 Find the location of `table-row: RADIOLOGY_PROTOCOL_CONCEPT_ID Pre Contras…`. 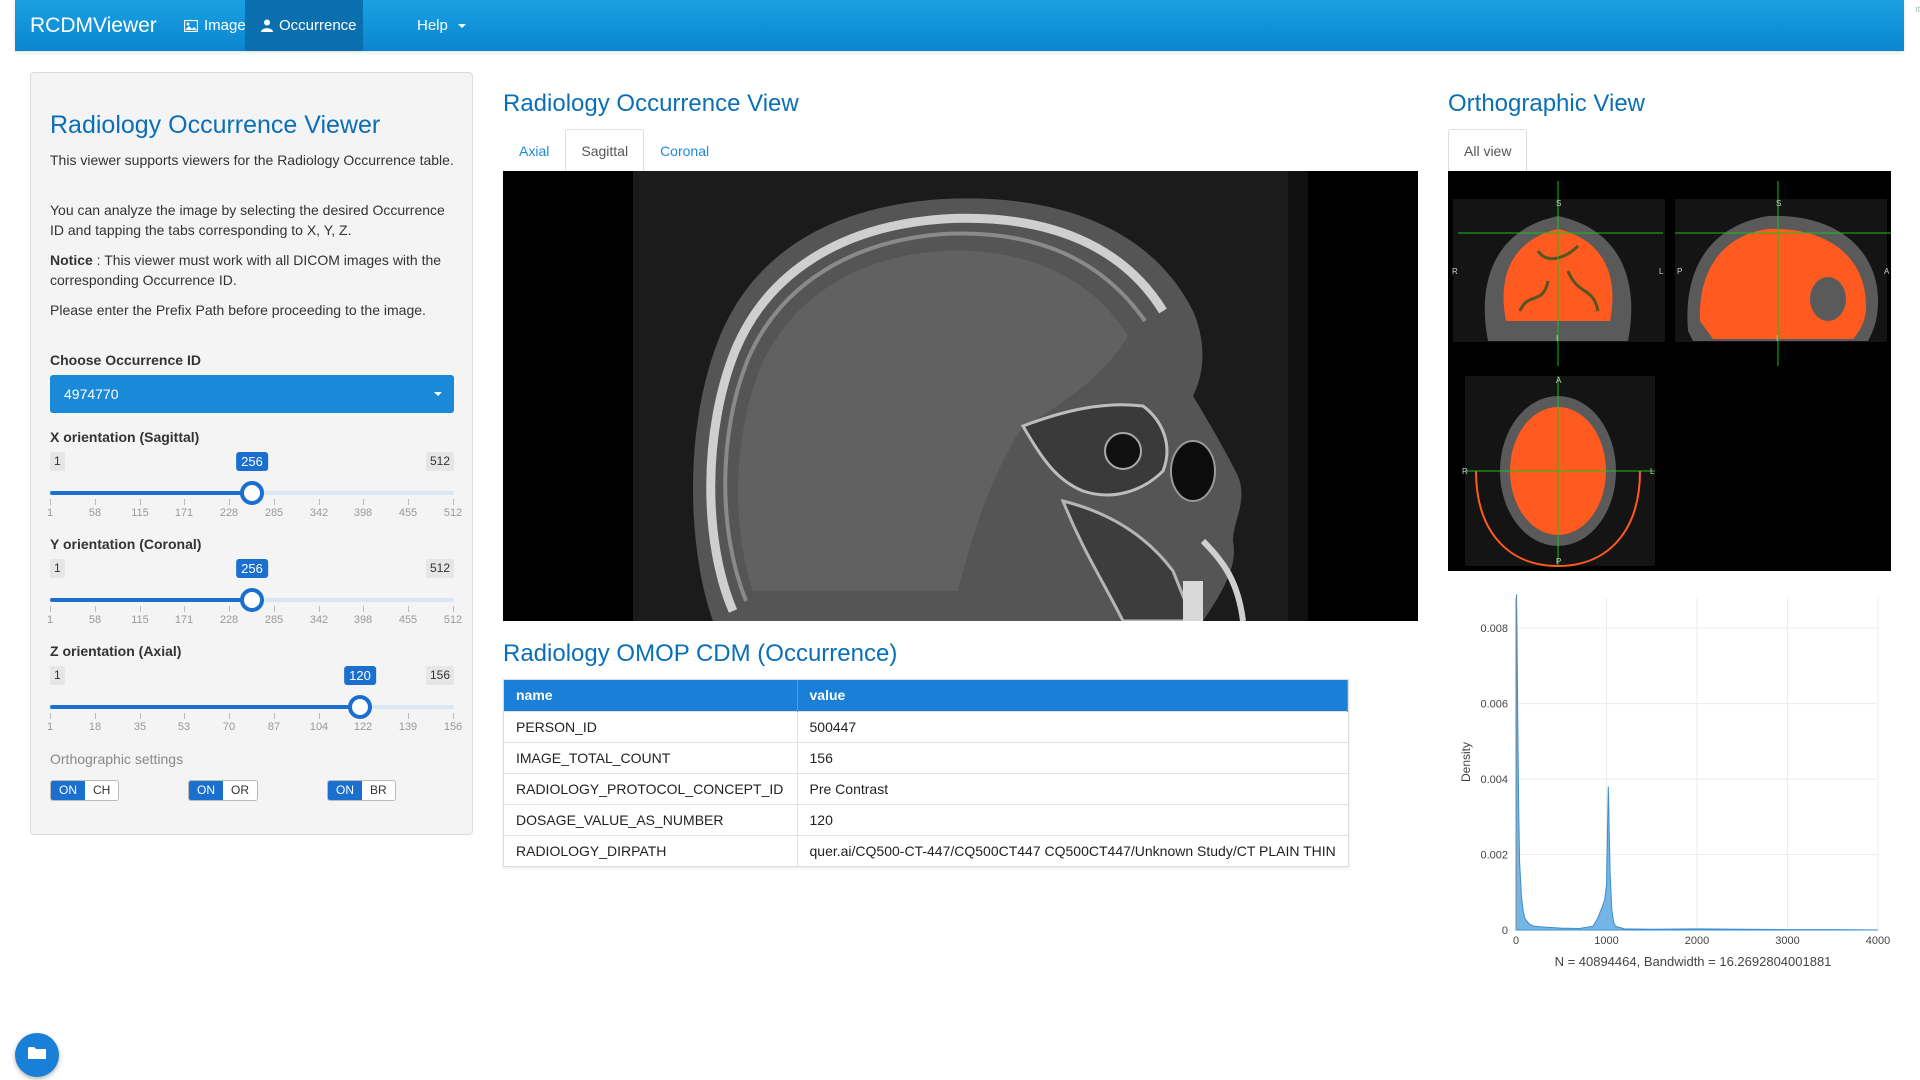

table-row: RADIOLOGY_PROTOCOL_CONCEPT_ID Pre Contras… is located at coordinates (926, 788).